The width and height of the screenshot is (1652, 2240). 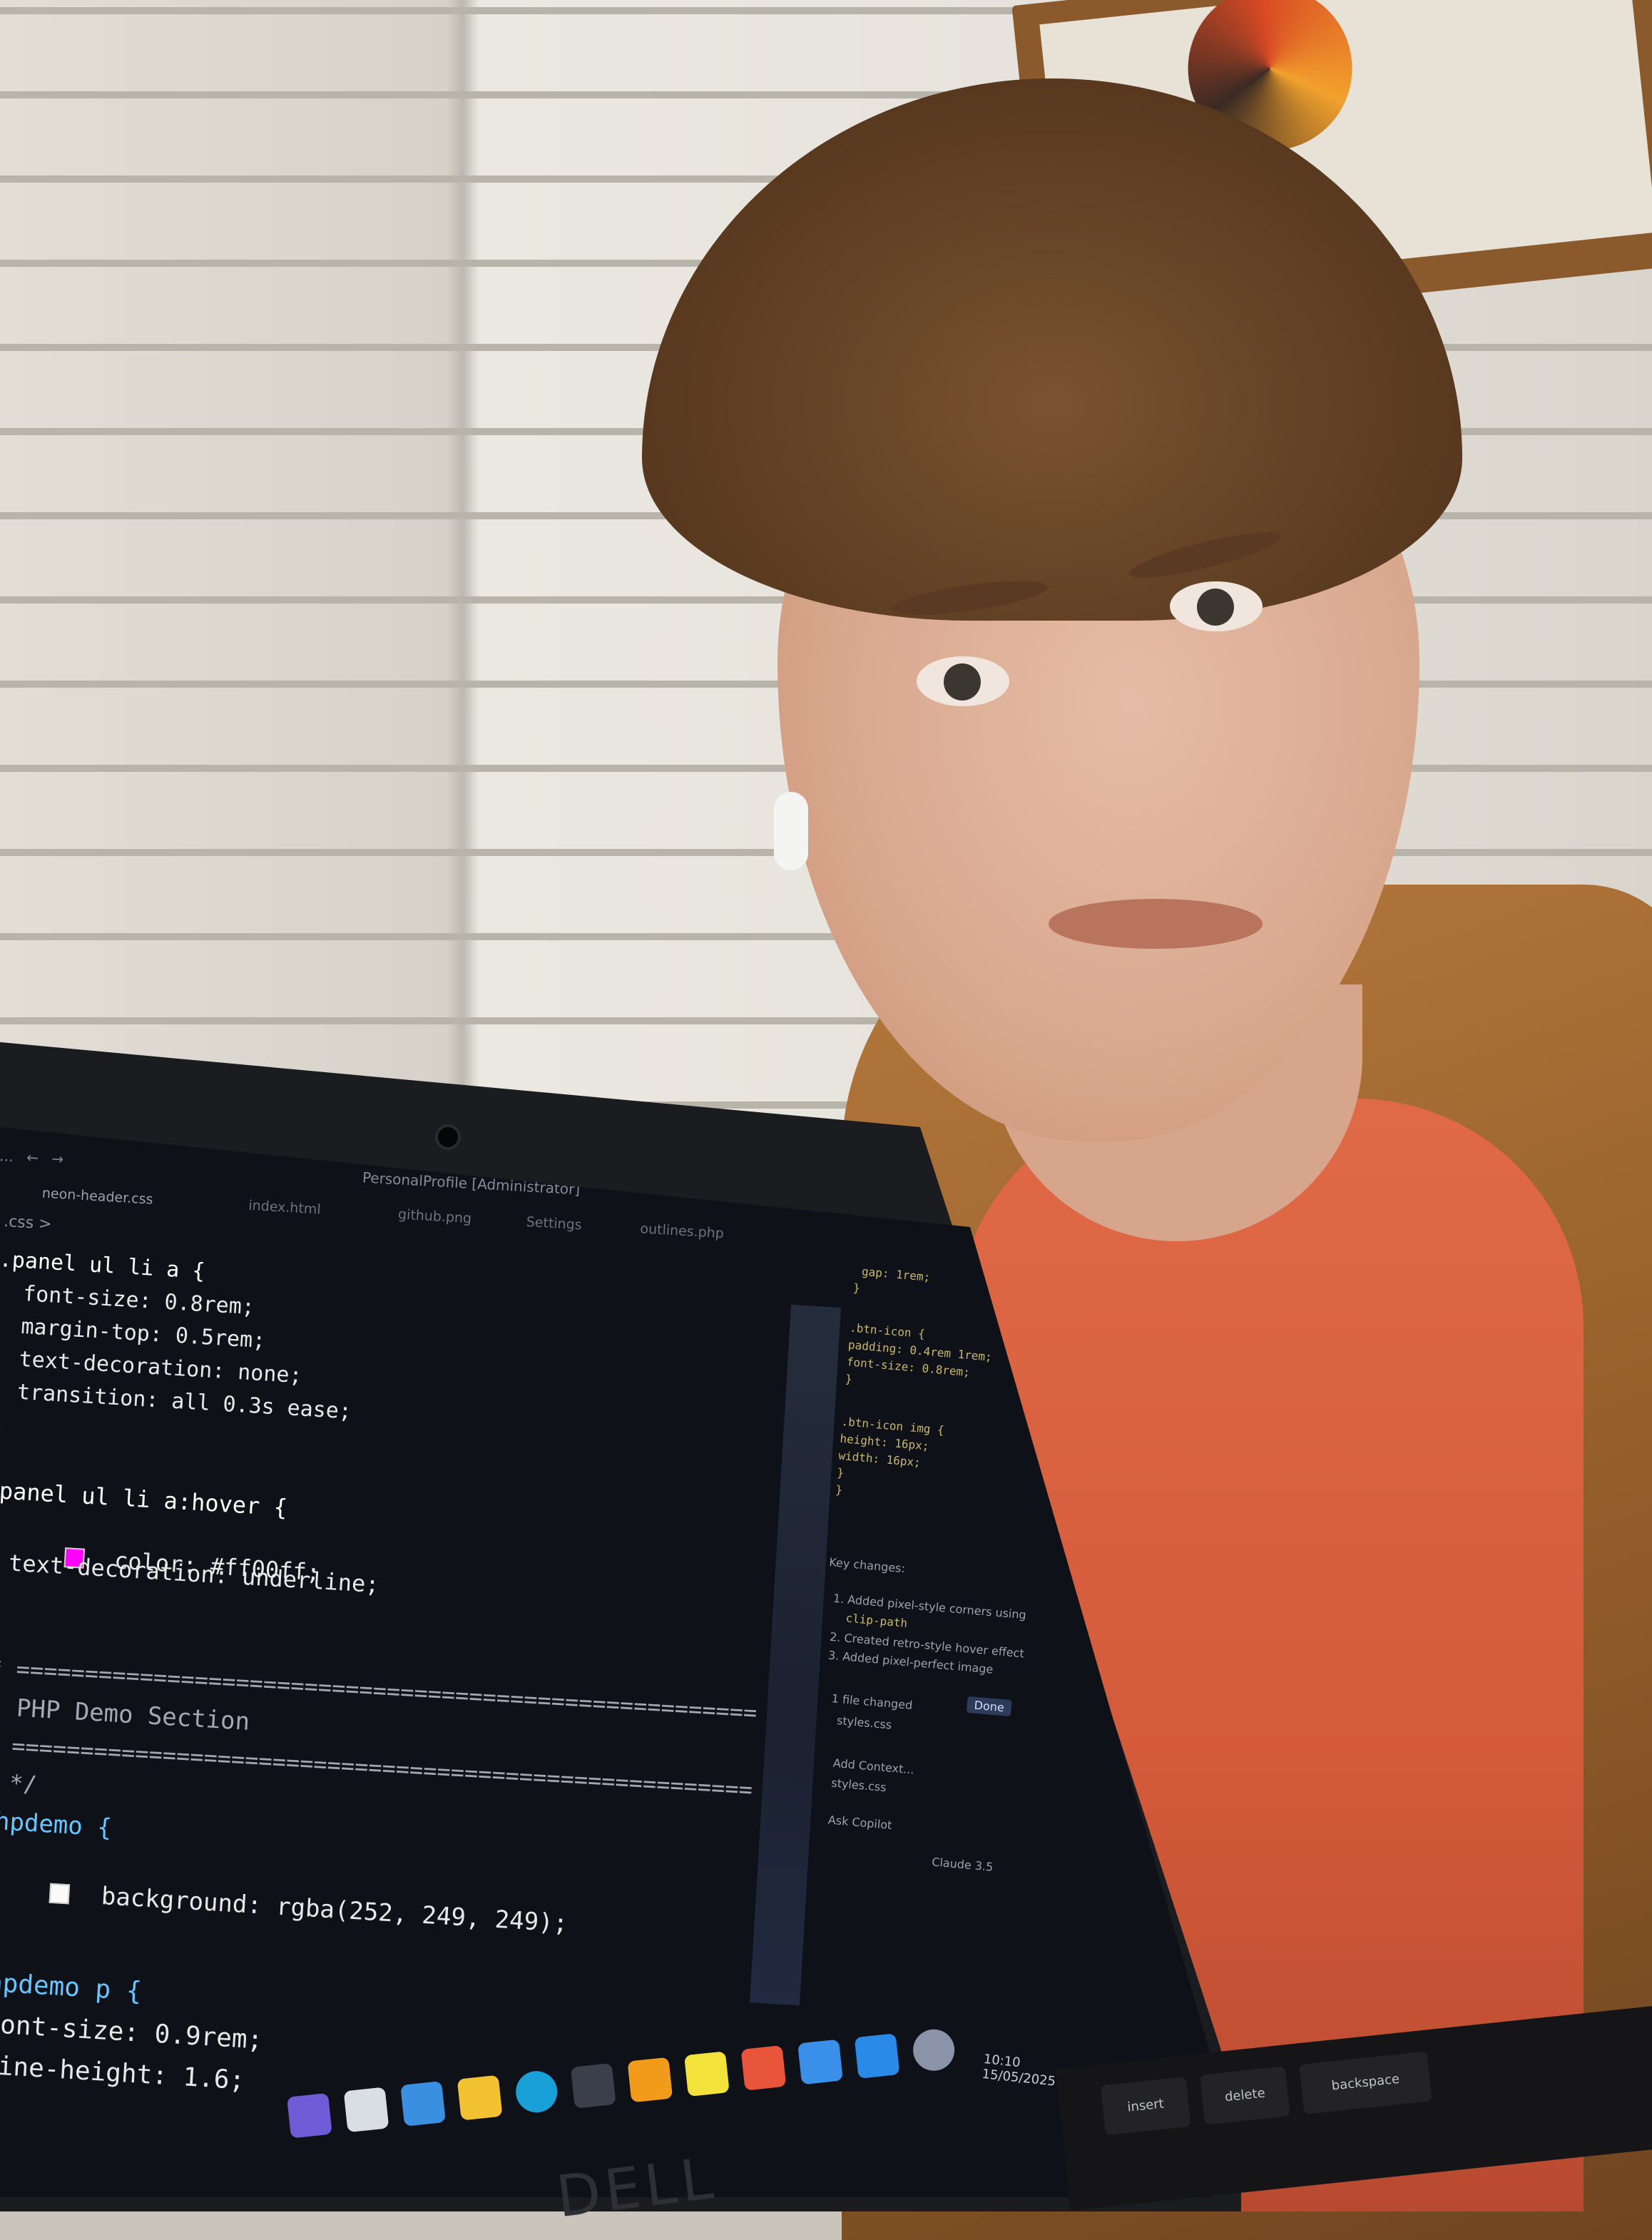 What do you see at coordinates (873, 1702) in the screenshot?
I see `files-changed-label: 1 file changed` at bounding box center [873, 1702].